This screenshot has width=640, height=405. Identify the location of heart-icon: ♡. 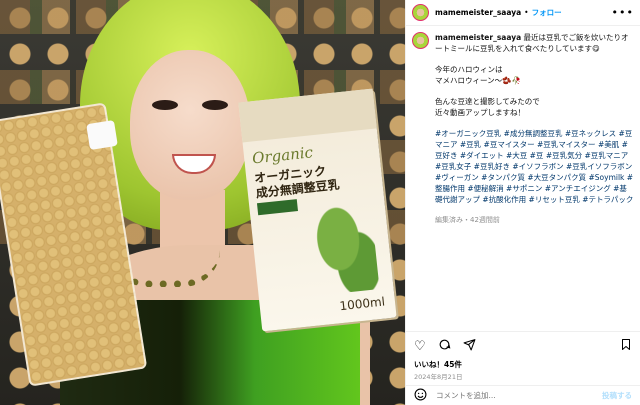
(420, 346).